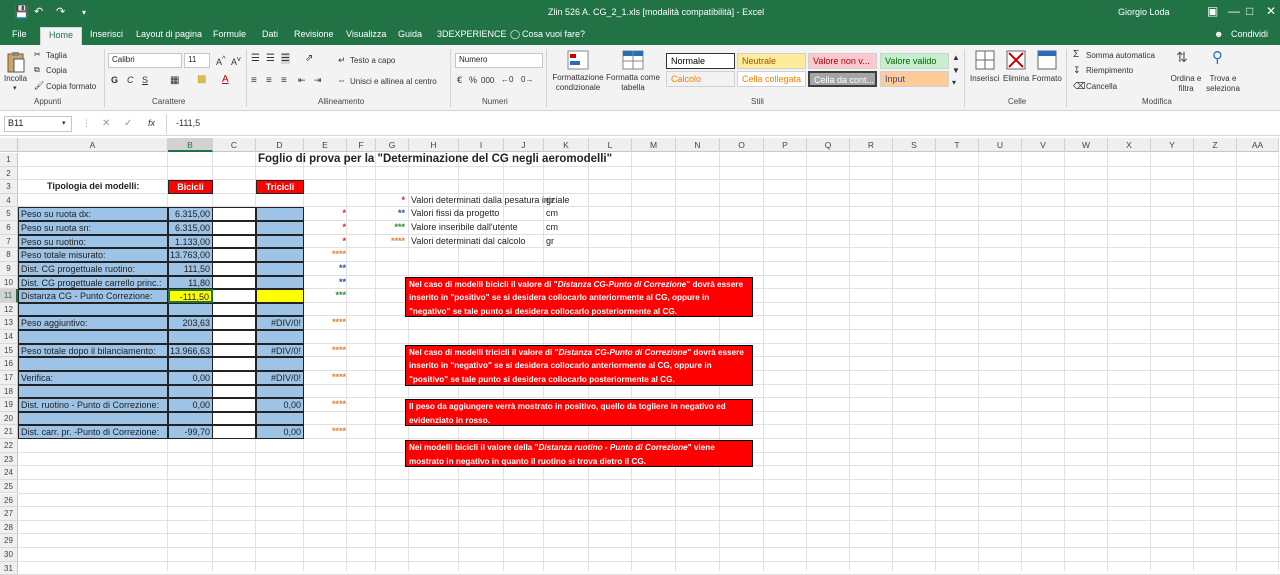 The image size is (1280, 575). I want to click on align-top-icon: ☰, so click(255, 58).